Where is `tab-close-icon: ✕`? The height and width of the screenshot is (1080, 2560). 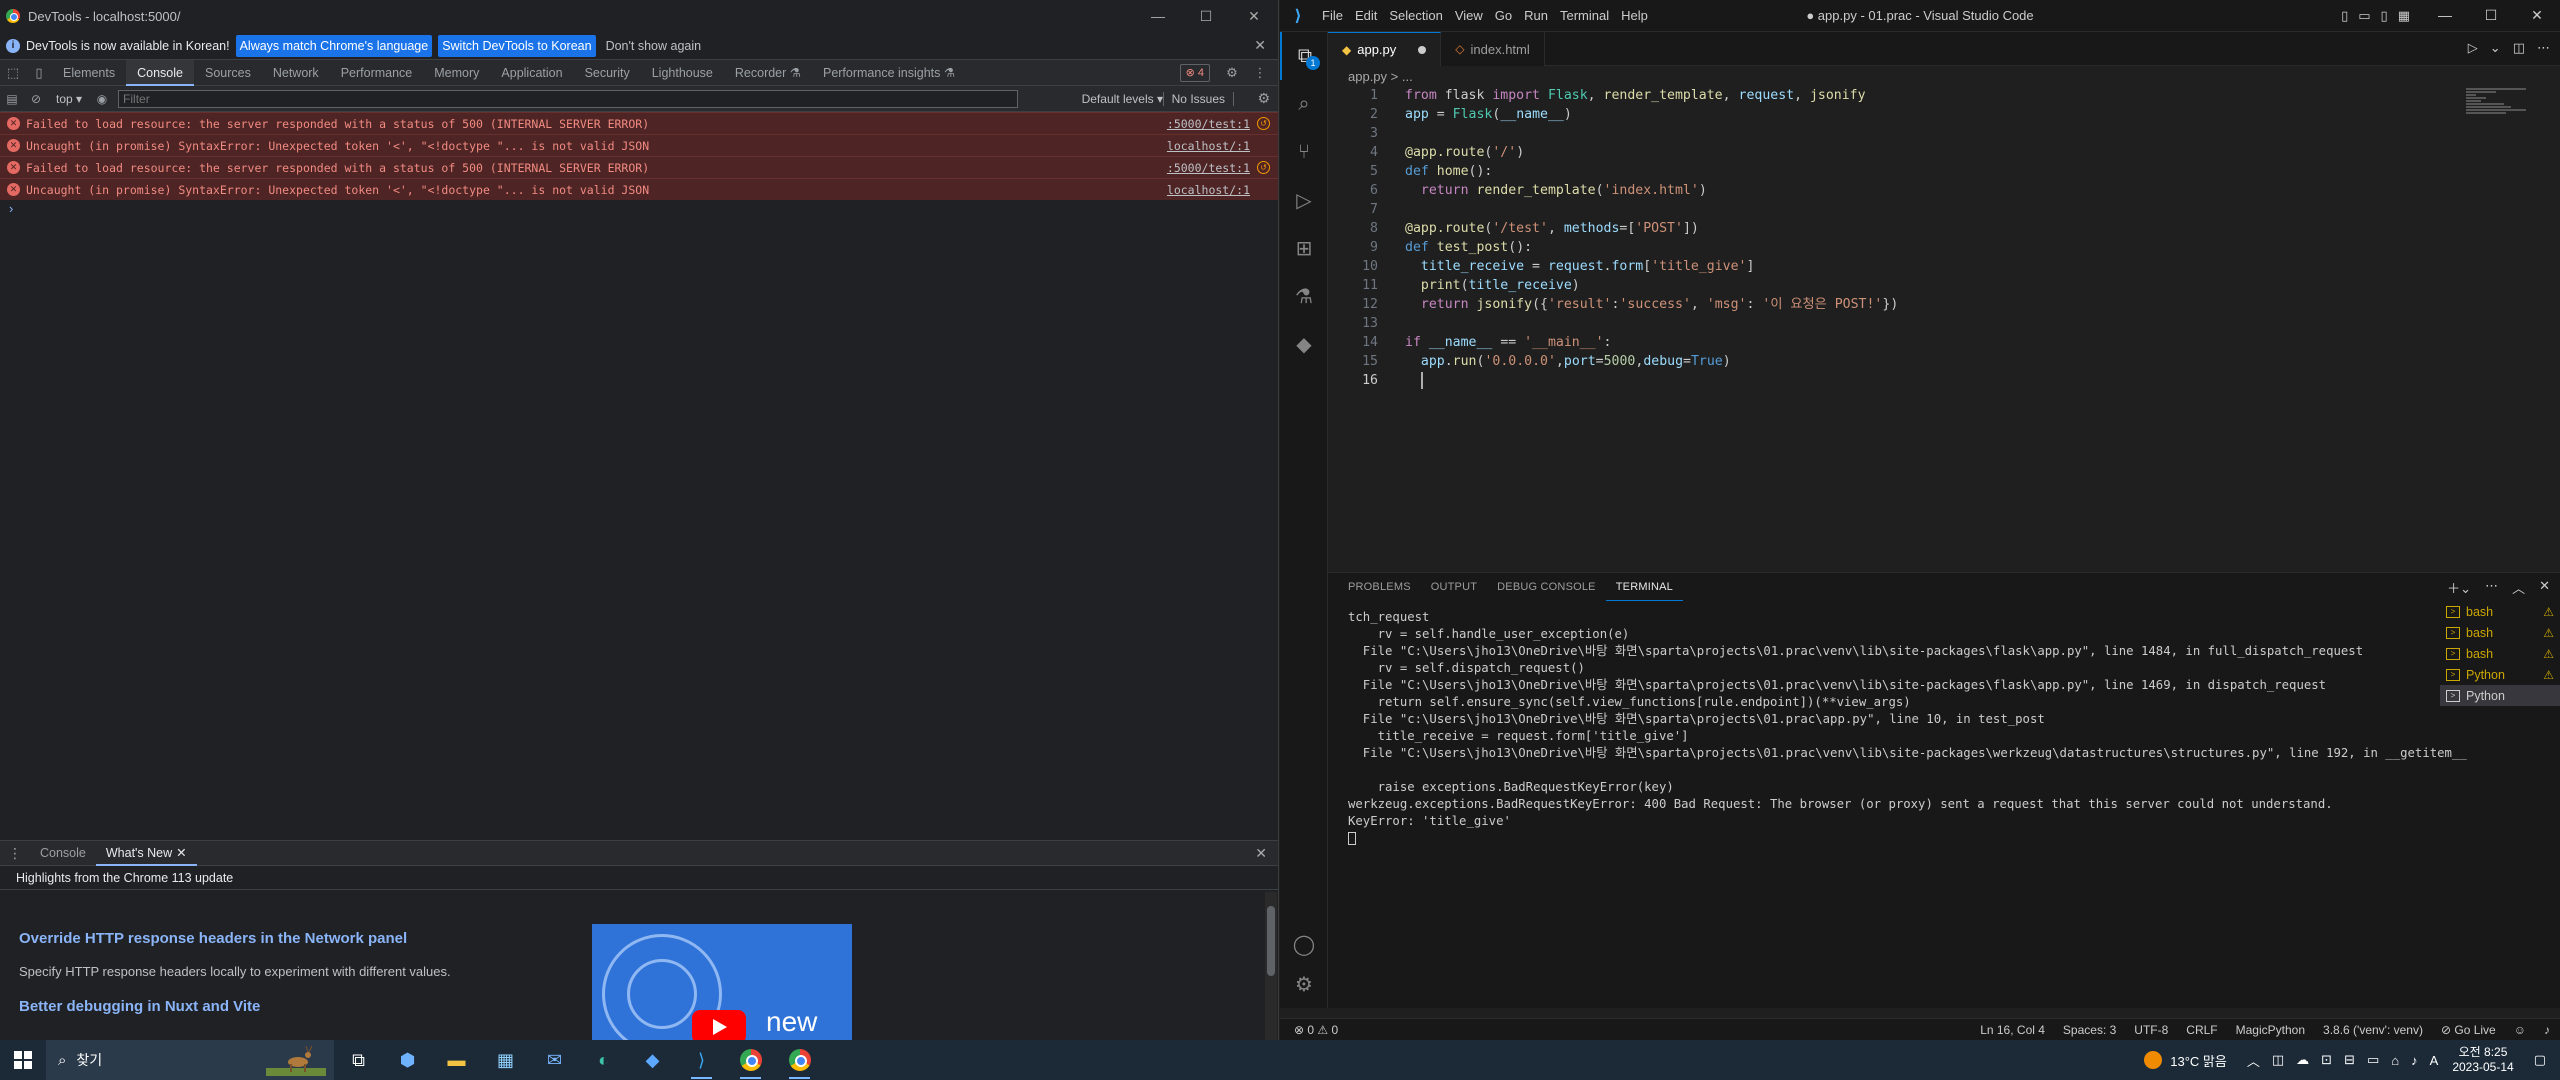 tab-close-icon: ✕ is located at coordinates (181, 853).